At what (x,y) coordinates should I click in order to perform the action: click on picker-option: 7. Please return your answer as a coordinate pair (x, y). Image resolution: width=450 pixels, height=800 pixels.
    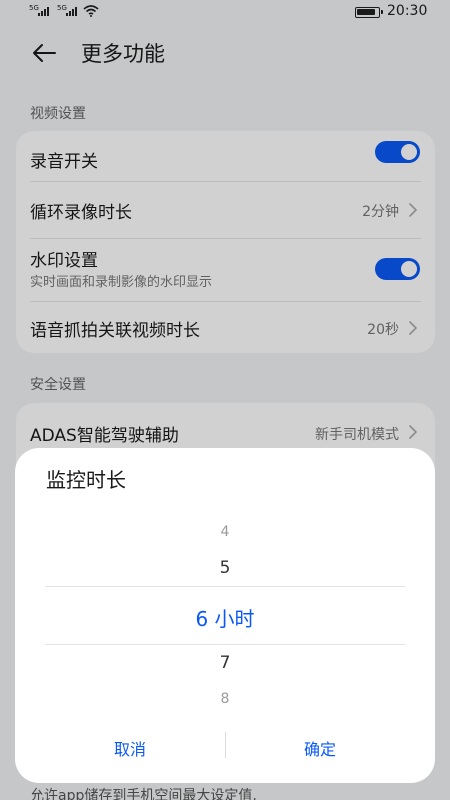
    Looking at the image, I should click on (225, 663).